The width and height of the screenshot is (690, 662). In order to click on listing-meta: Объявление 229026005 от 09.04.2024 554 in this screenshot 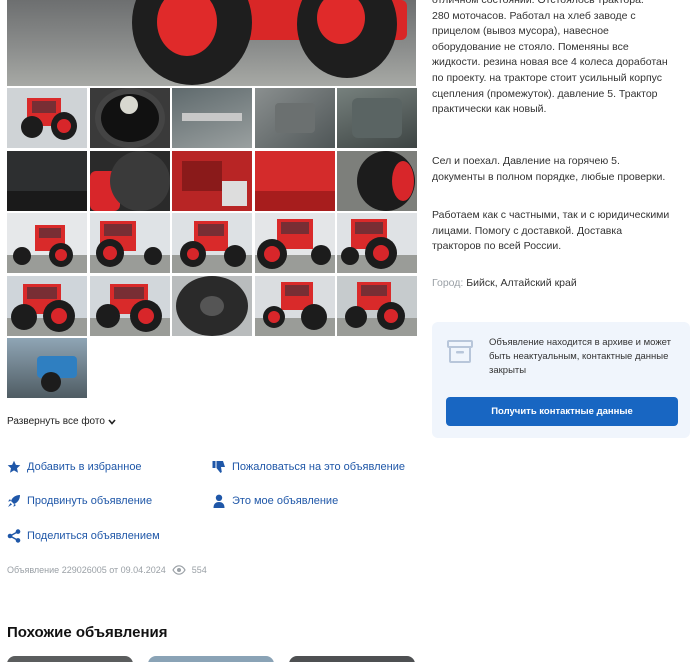, I will do `click(107, 570)`.